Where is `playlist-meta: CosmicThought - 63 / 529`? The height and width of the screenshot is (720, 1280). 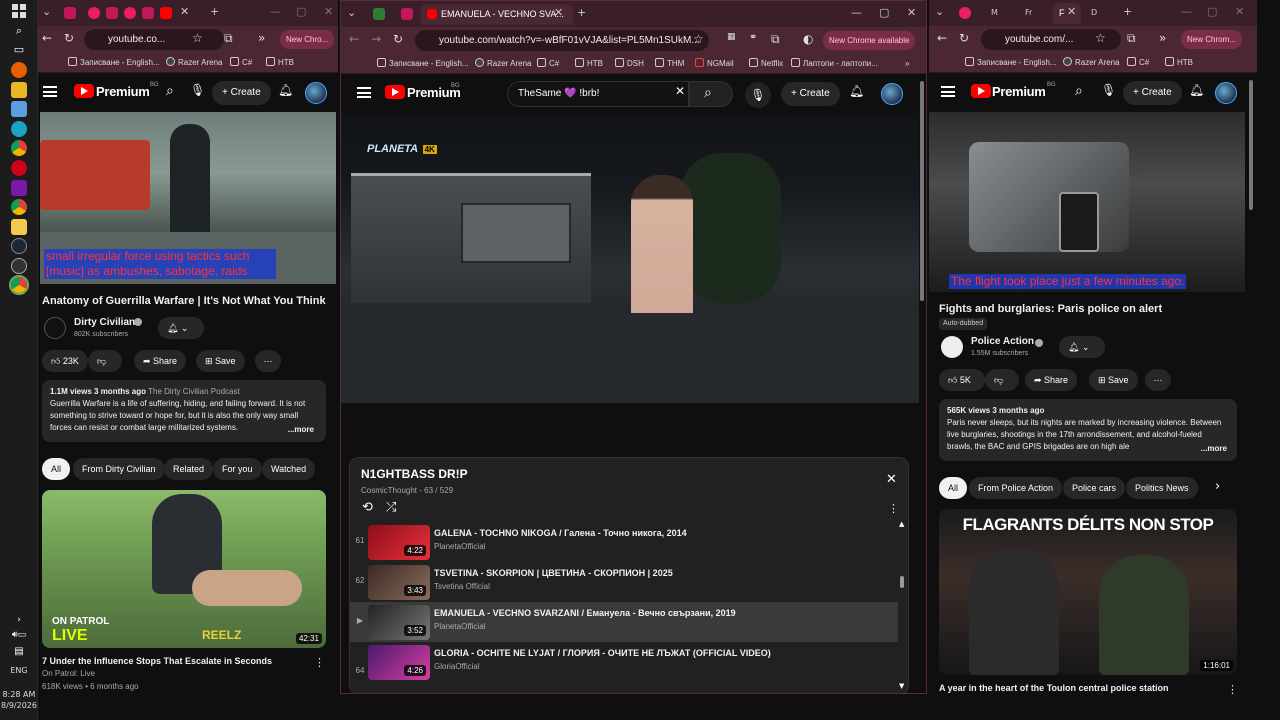
playlist-meta: CosmicThought - 63 / 529 is located at coordinates (407, 490).